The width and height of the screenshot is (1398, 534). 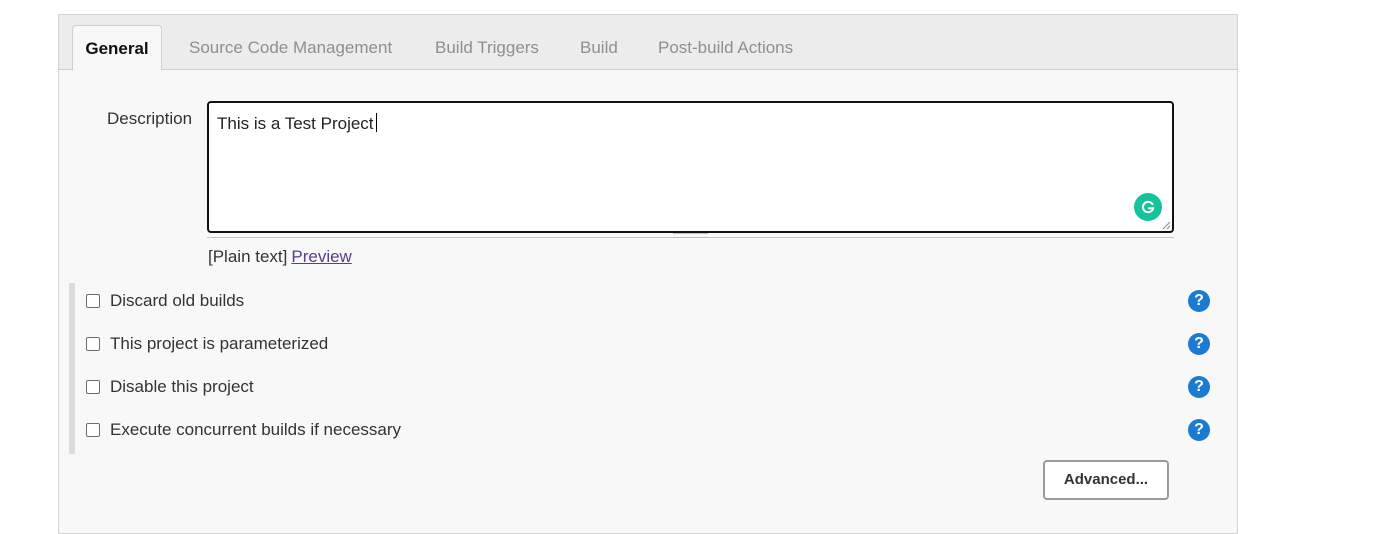 I want to click on option-parameterized: This project is parameterized, so click(x=207, y=344).